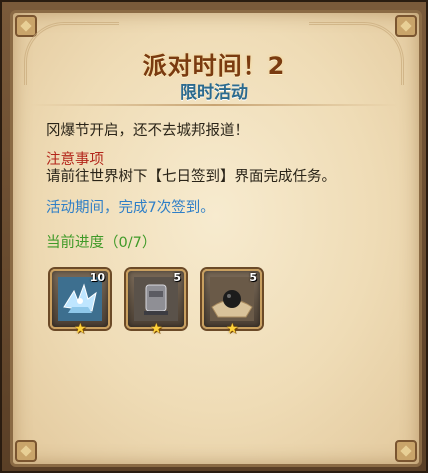 The height and width of the screenshot is (473, 428). I want to click on progress-text: 当前进度（0/7）, so click(101, 243).